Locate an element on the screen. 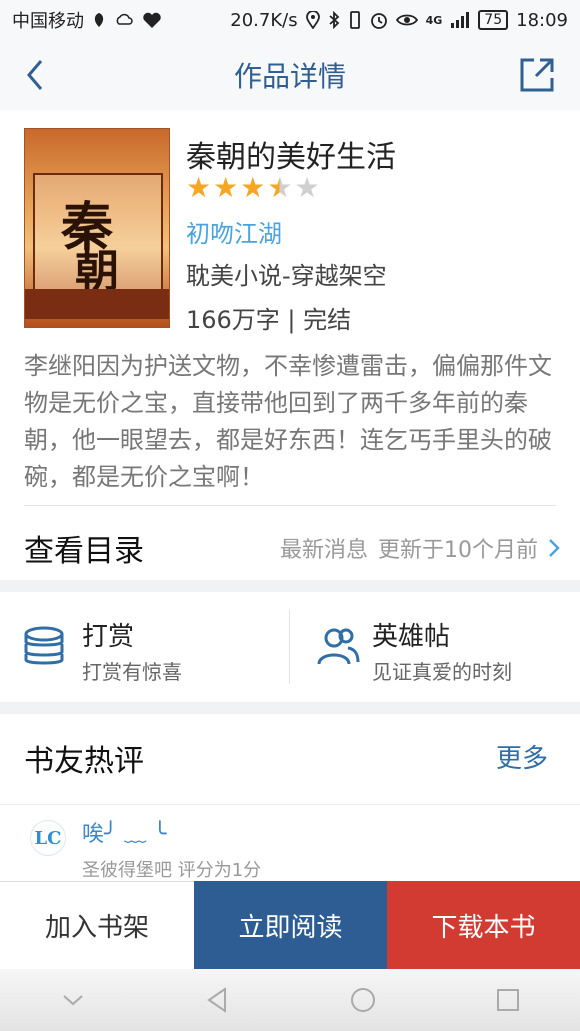 The image size is (580, 1031). notification-icon is located at coordinates (99, 20).